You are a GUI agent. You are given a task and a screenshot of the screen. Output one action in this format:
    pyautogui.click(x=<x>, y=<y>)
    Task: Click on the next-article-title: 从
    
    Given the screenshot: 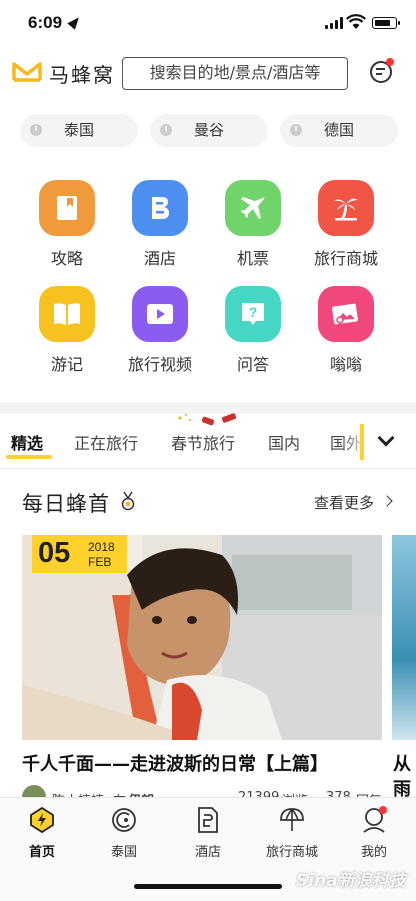 What is the action you would take?
    pyautogui.click(x=402, y=763)
    